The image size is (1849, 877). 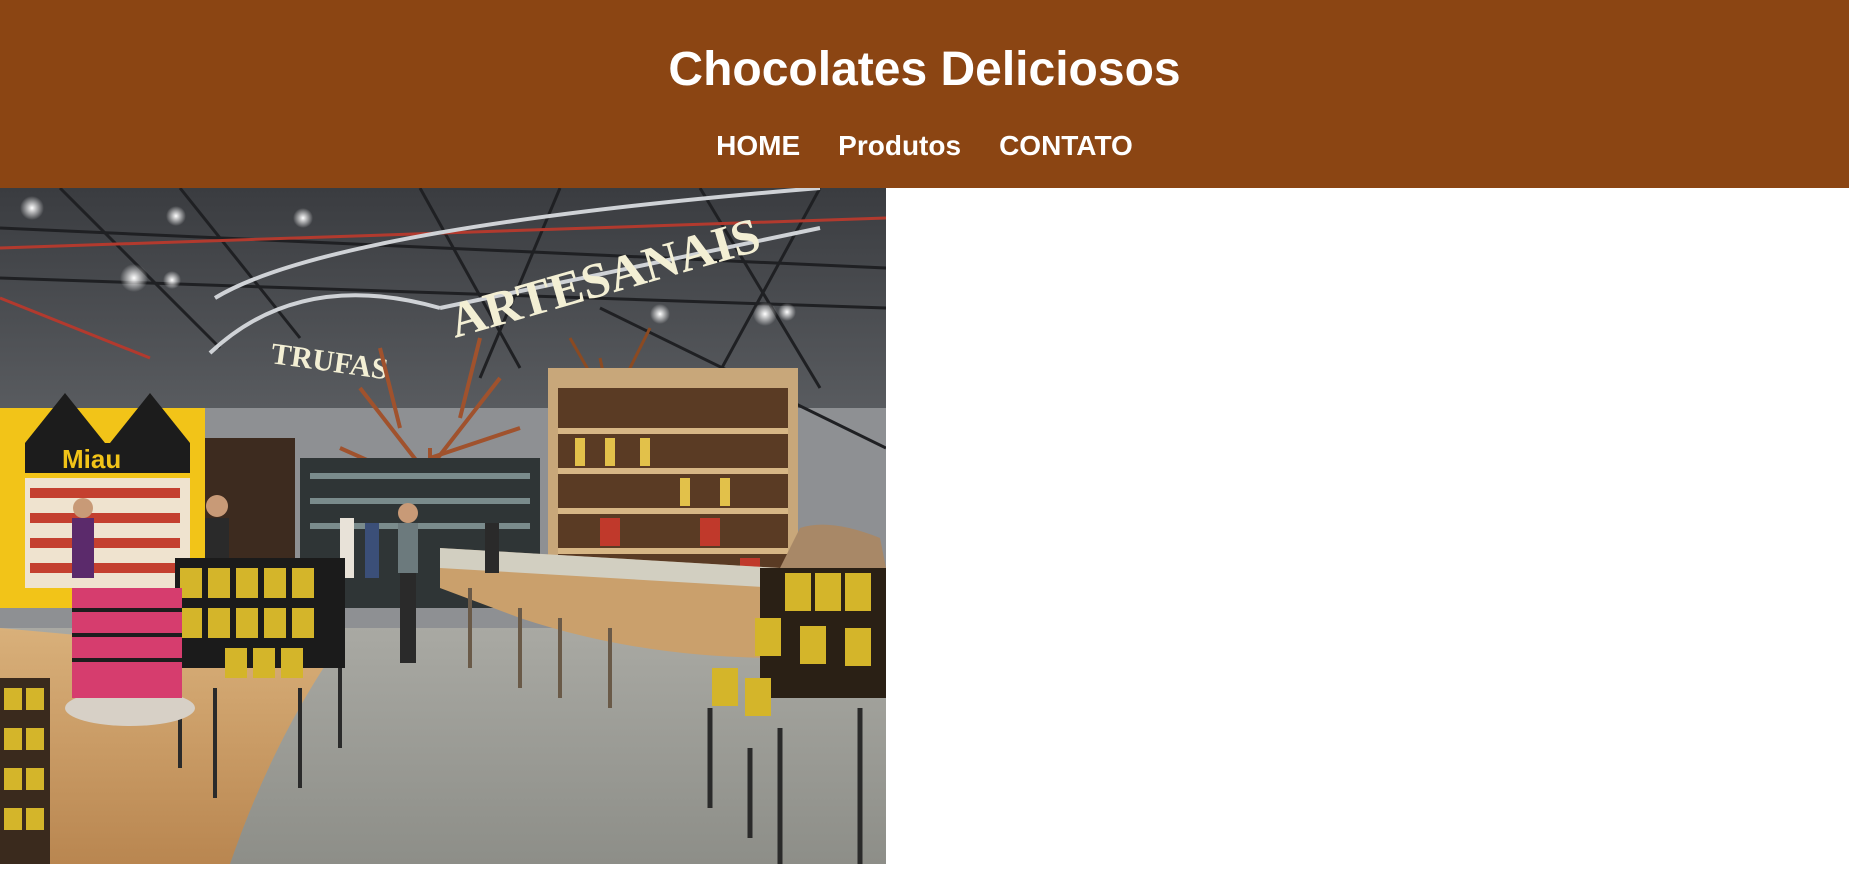 What do you see at coordinates (91, 459) in the screenshot?
I see `shop-sign-miau: Miau` at bounding box center [91, 459].